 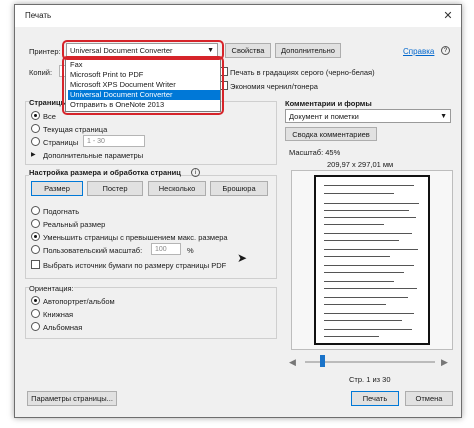 I want to click on close-icon: ✕, so click(x=448, y=16).